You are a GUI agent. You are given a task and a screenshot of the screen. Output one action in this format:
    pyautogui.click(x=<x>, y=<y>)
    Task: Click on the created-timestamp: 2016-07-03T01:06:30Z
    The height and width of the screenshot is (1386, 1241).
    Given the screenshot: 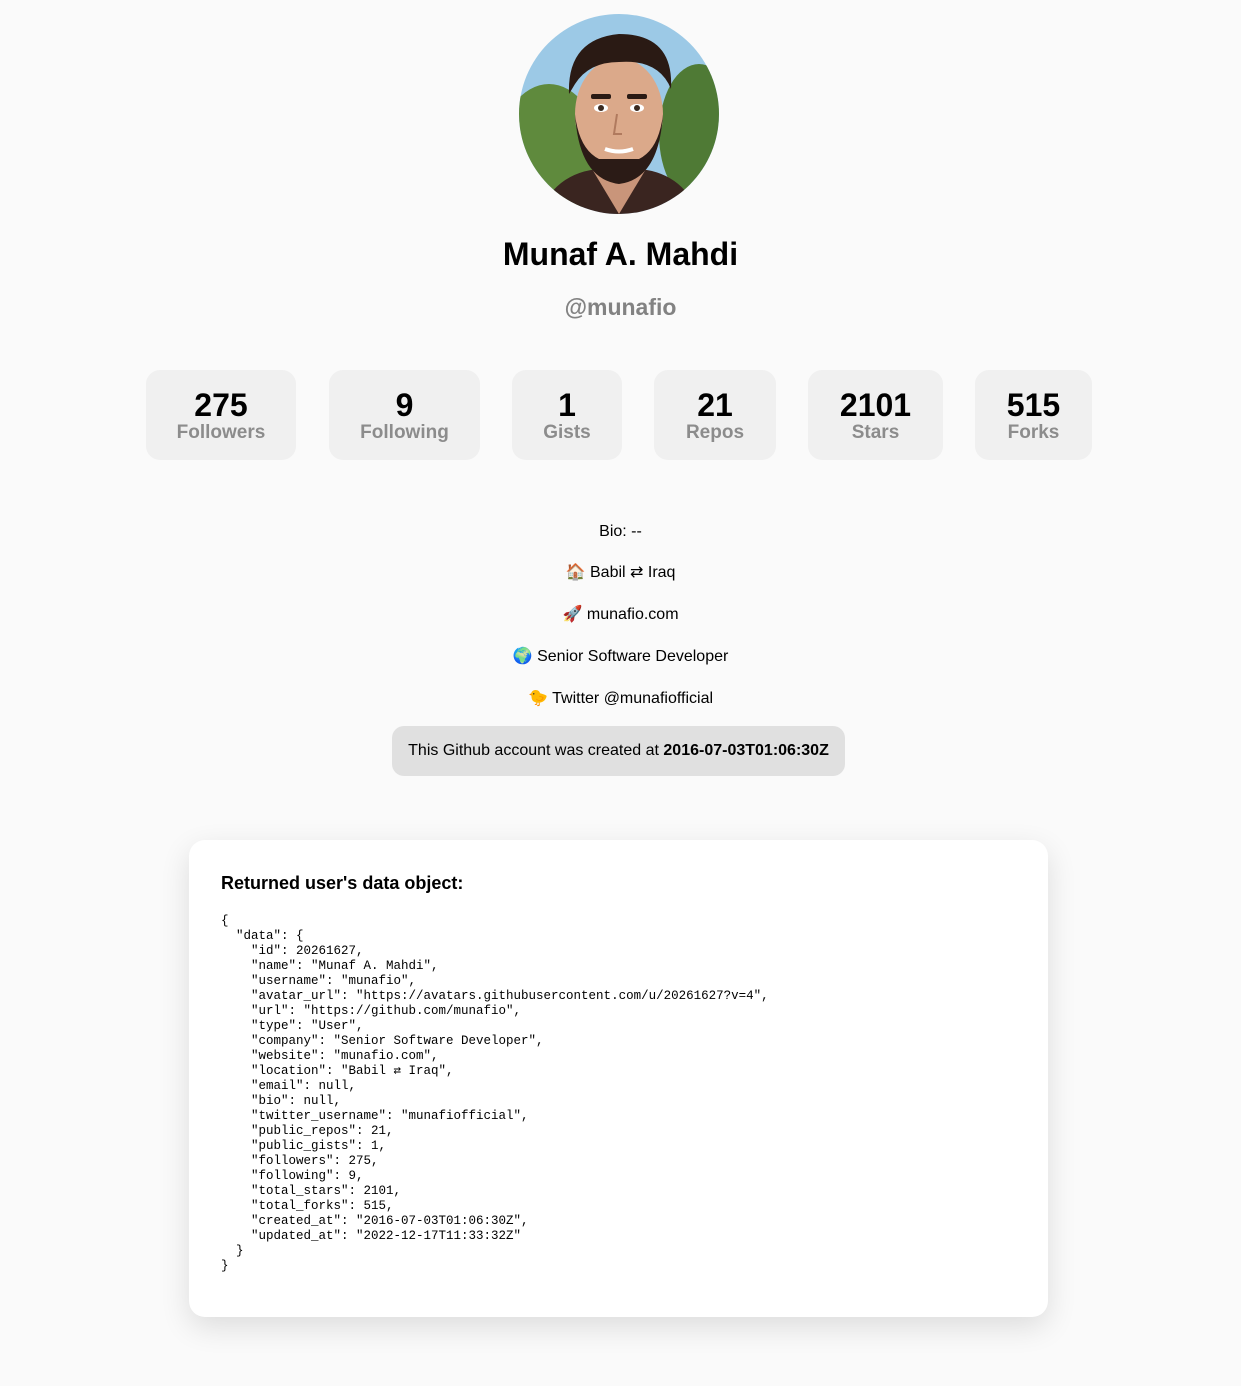 What is the action you would take?
    pyautogui.click(x=746, y=750)
    